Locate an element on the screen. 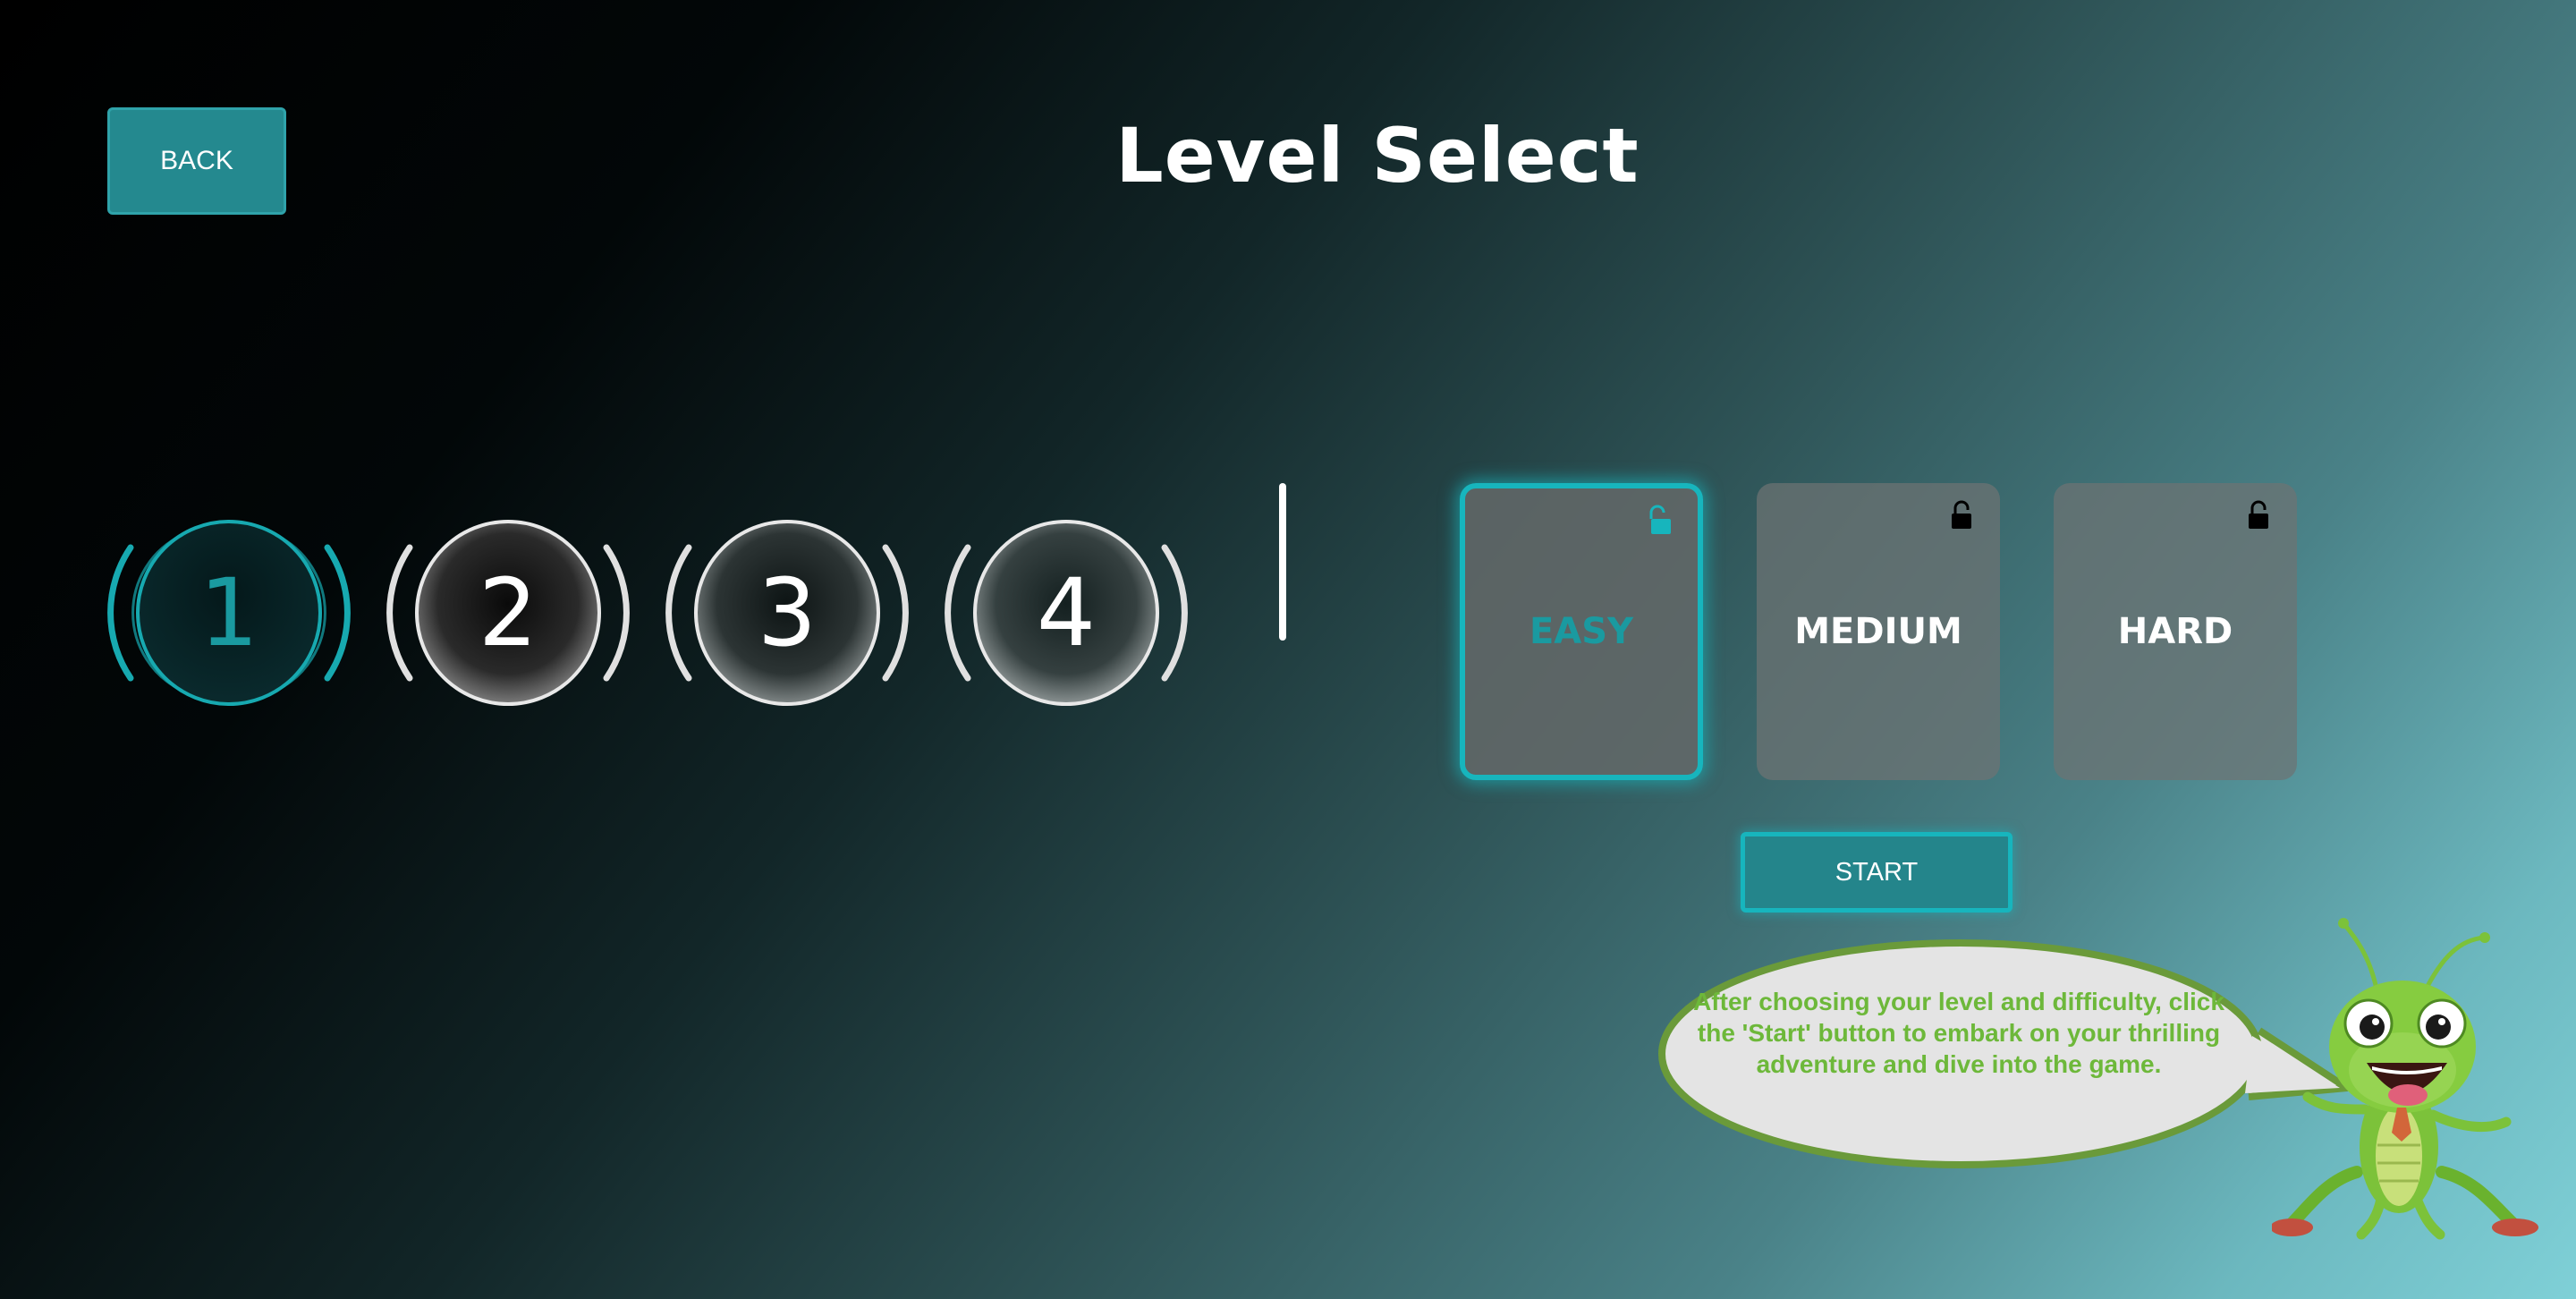 The image size is (2576, 1299). level-number: 2 is located at coordinates (508, 612).